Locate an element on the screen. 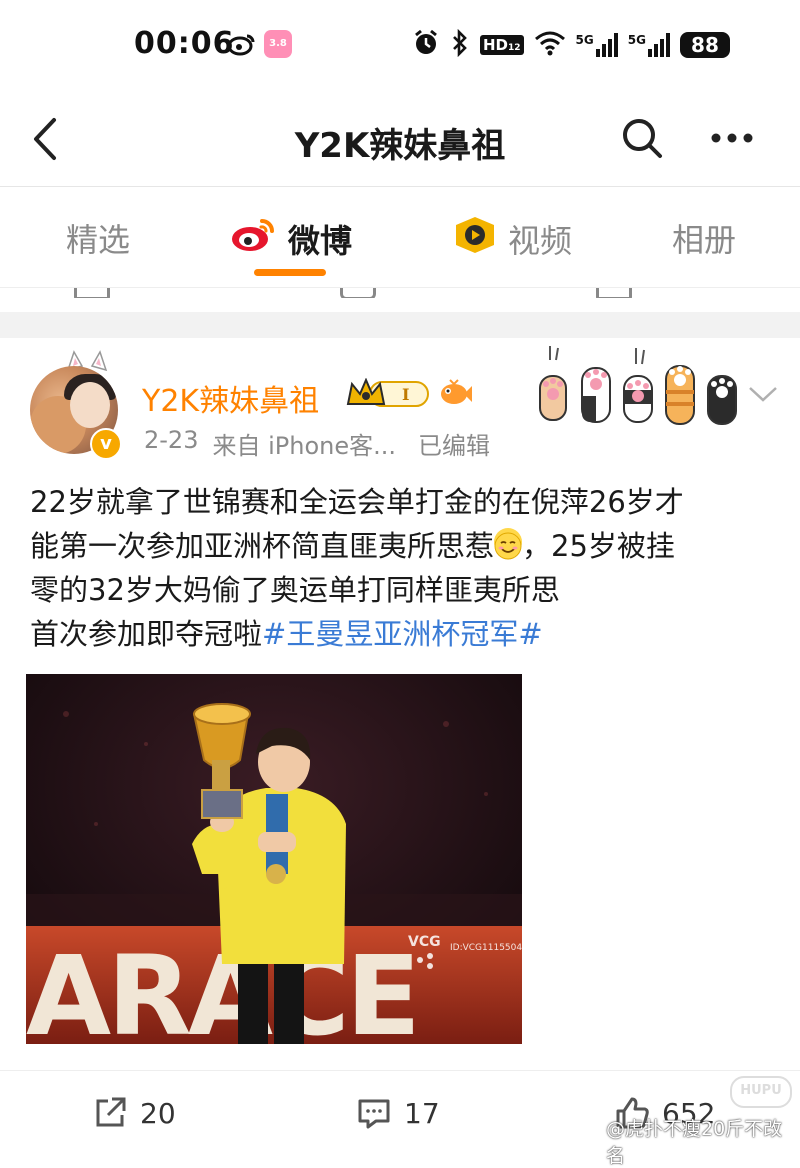  battery-indicator: 88 is located at coordinates (704, 45).